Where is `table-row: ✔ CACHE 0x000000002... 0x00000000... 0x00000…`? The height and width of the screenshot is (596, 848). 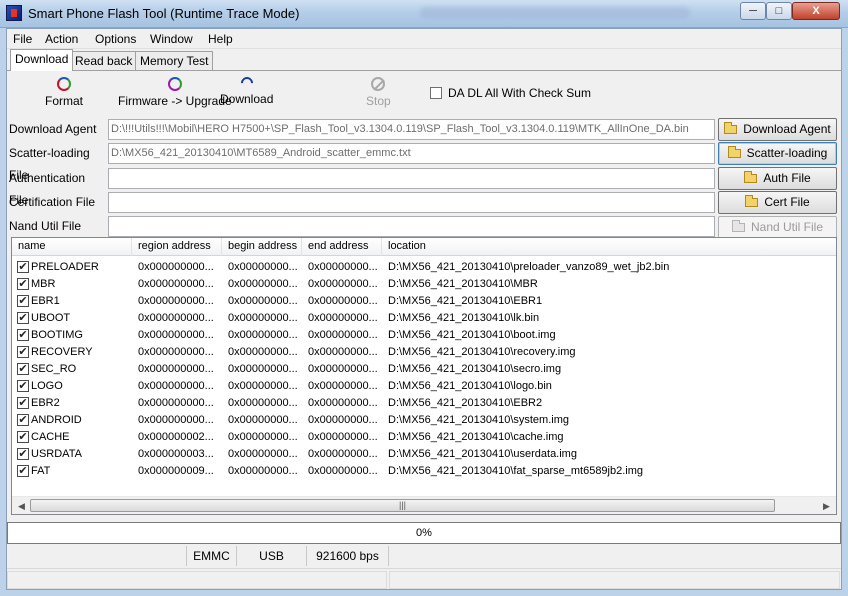 table-row: ✔ CACHE 0x000000002... 0x00000000... 0x00000… is located at coordinates (424, 437).